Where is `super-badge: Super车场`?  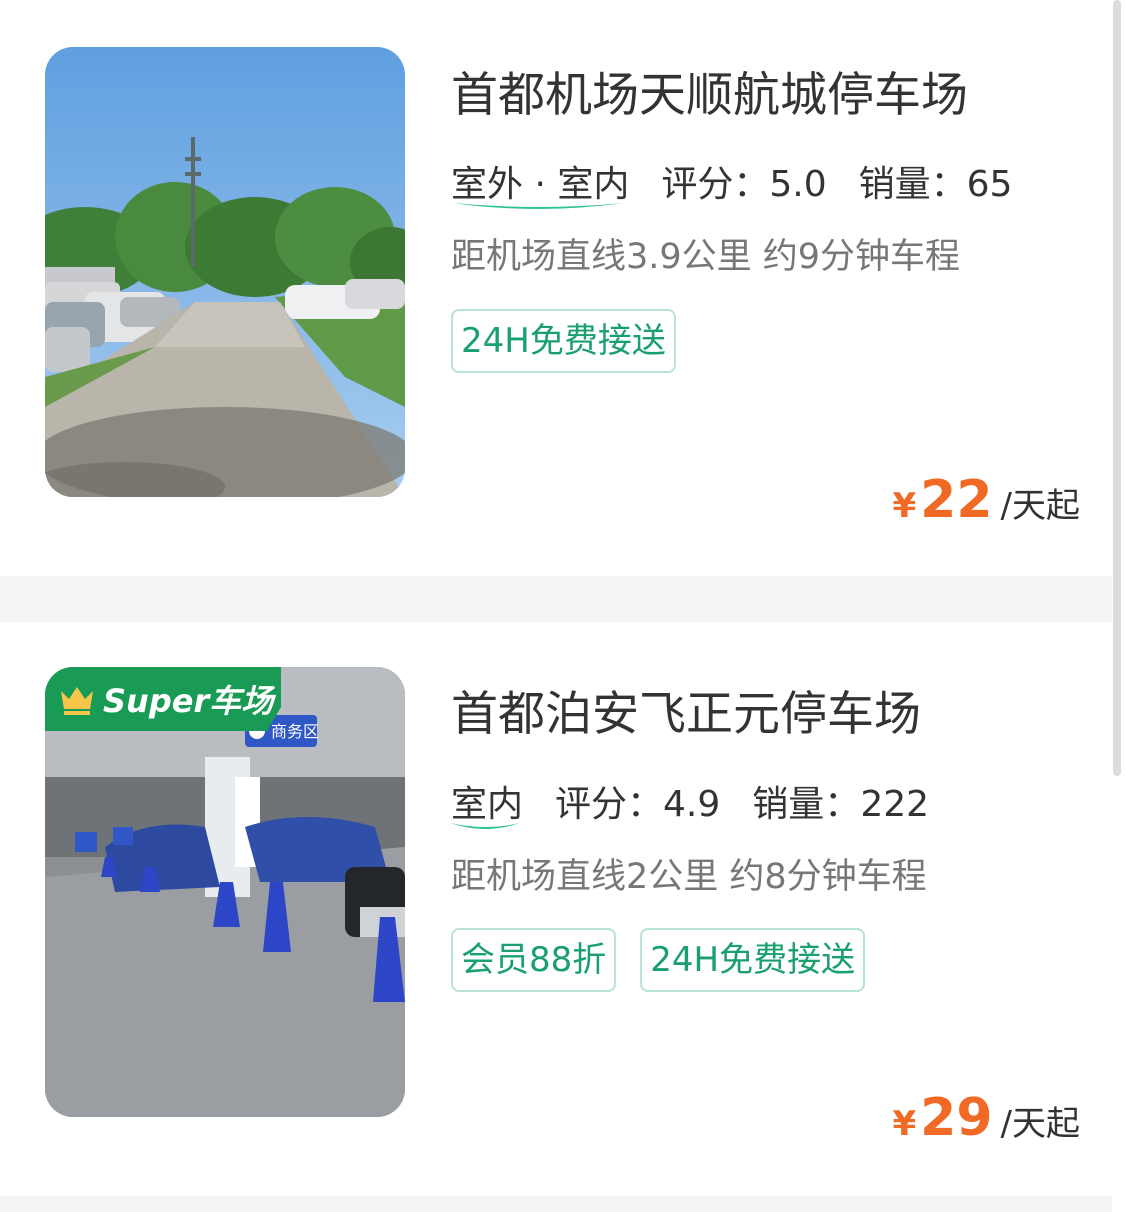
super-badge: Super车场 is located at coordinates (163, 699).